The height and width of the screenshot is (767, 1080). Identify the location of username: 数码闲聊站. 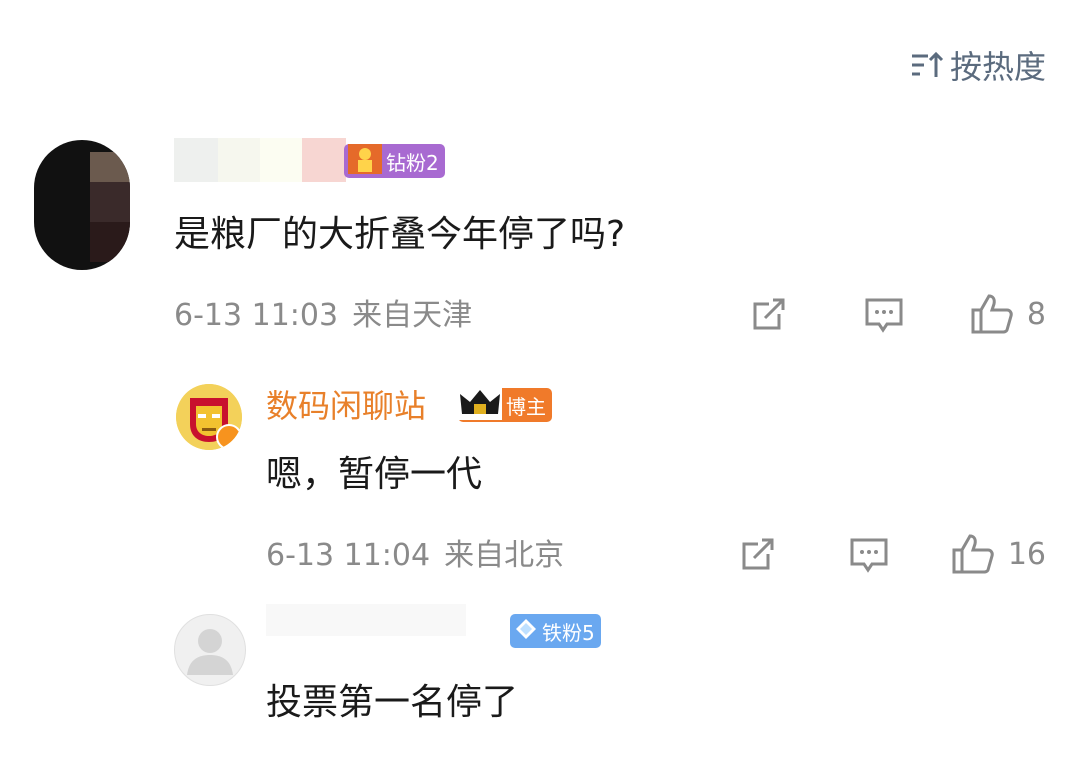
(346, 406).